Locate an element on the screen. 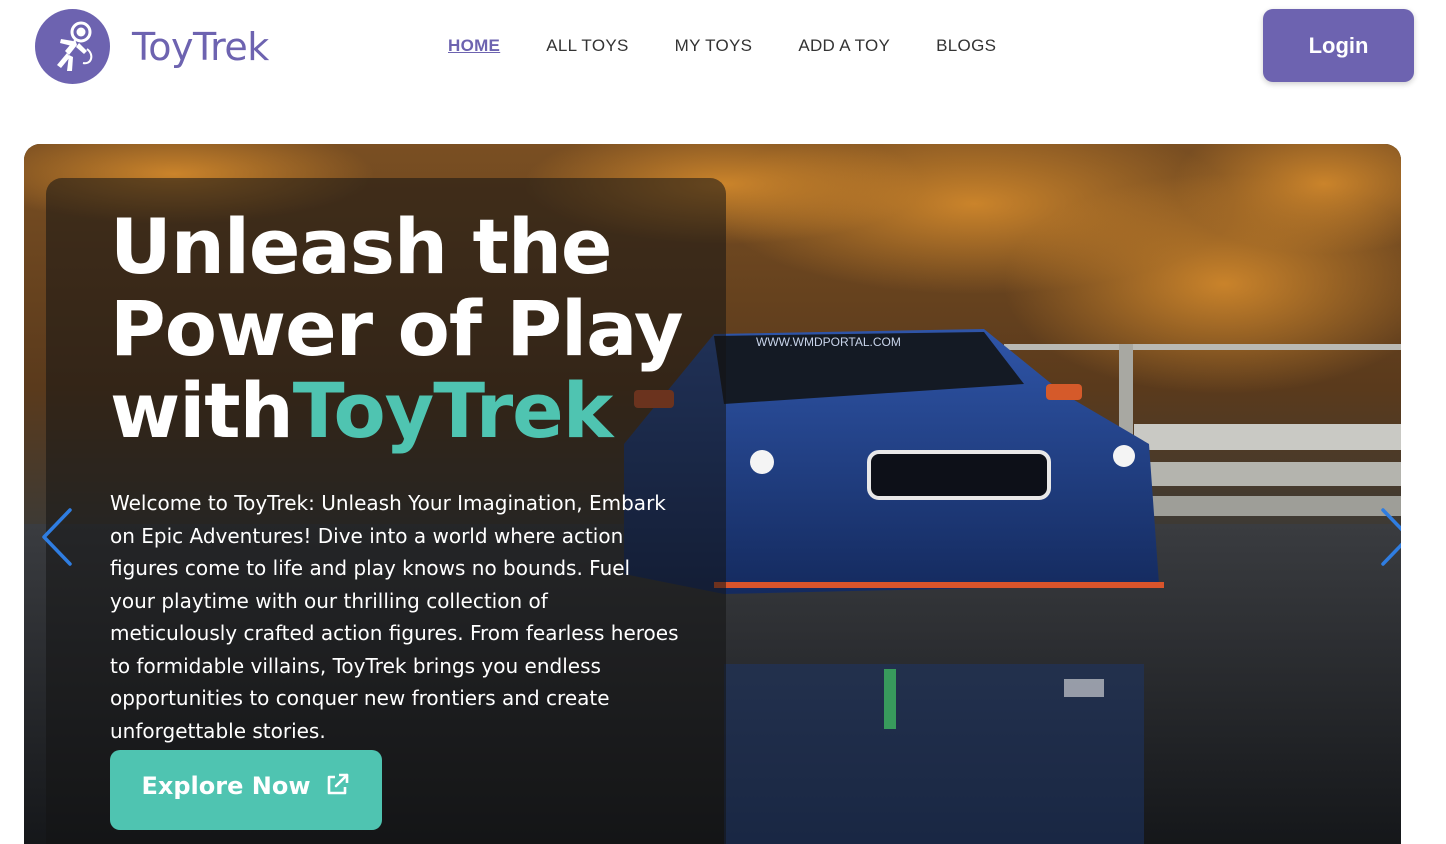 This screenshot has height=844, width=1446. nav-item-add-a-toy: ADD A TOY is located at coordinates (844, 46).